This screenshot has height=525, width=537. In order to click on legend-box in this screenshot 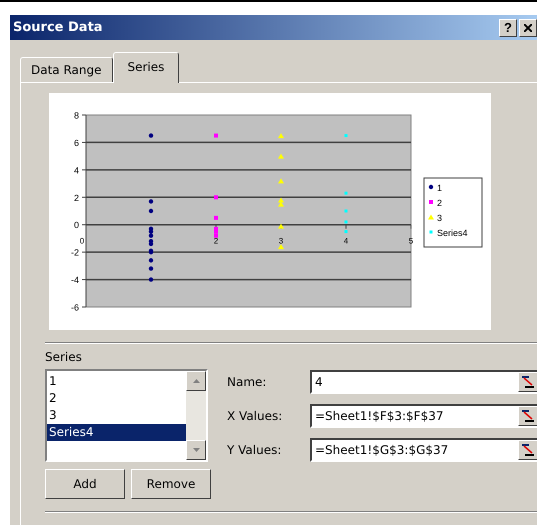, I will do `click(453, 213)`.